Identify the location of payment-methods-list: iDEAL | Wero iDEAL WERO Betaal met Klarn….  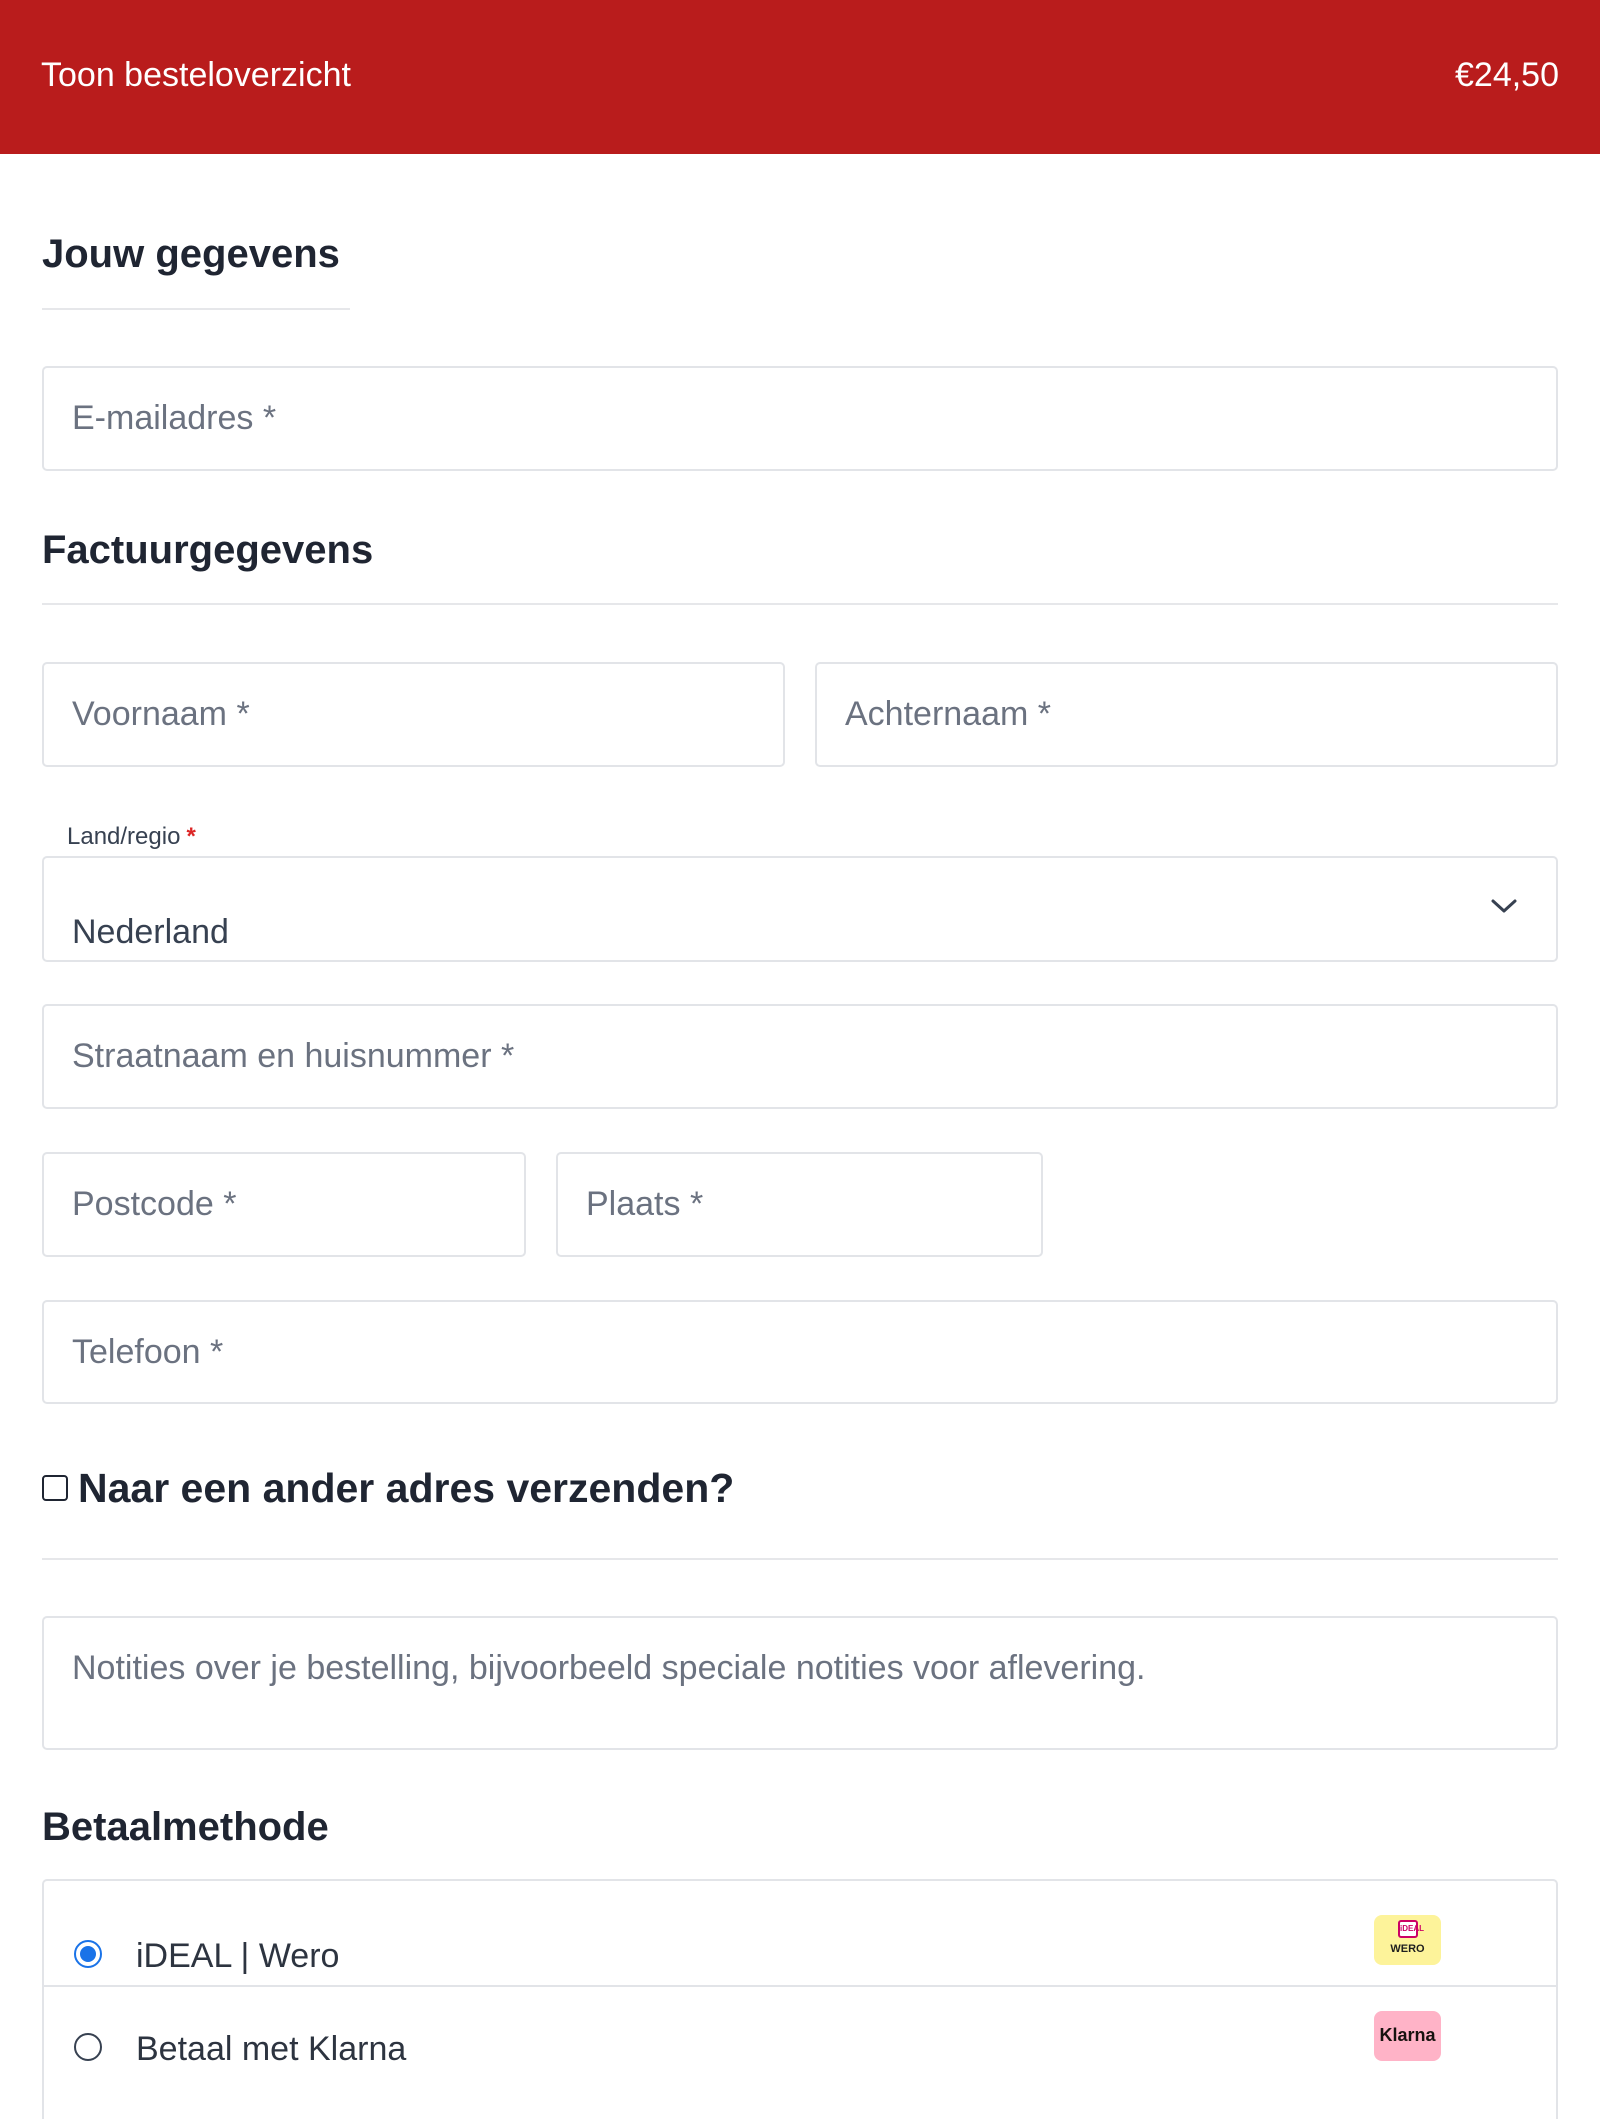
(800, 1999).